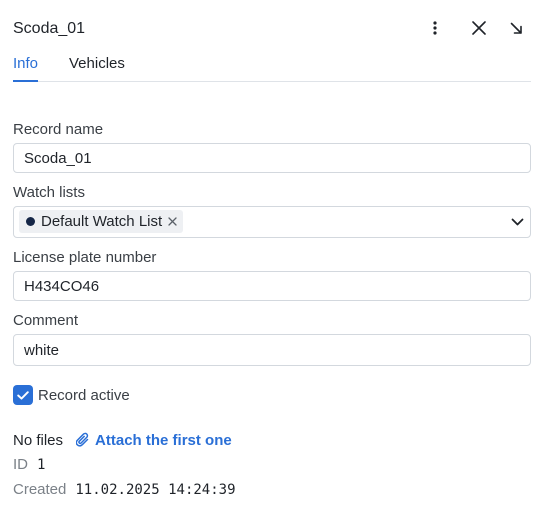 The image size is (552, 519). What do you see at coordinates (20, 464) in the screenshot?
I see `id-label: ID` at bounding box center [20, 464].